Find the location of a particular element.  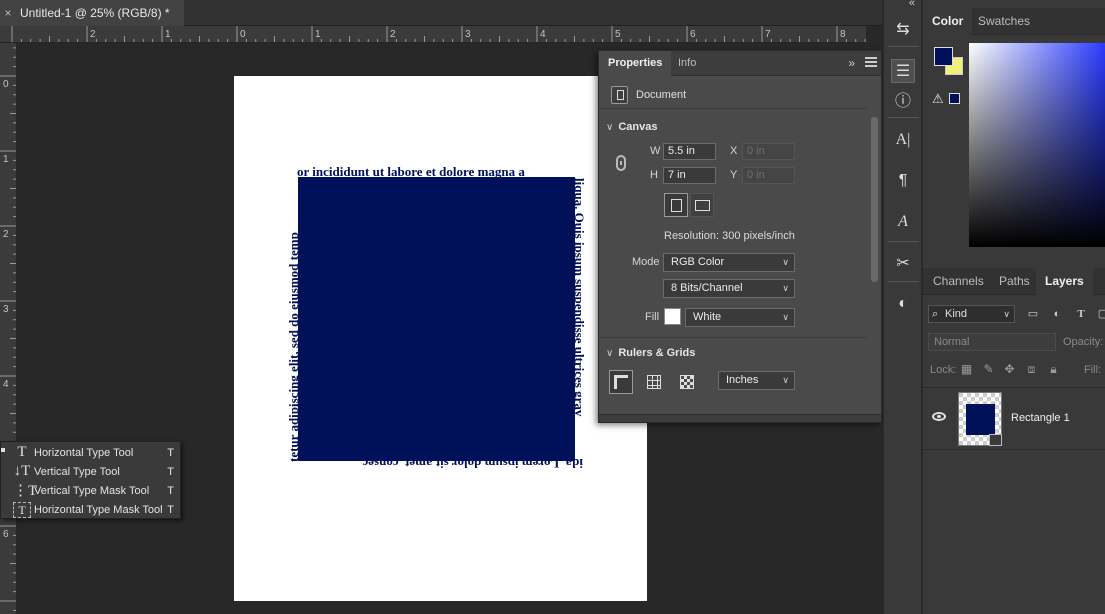

ruler-label: 6 is located at coordinates (6, 534).